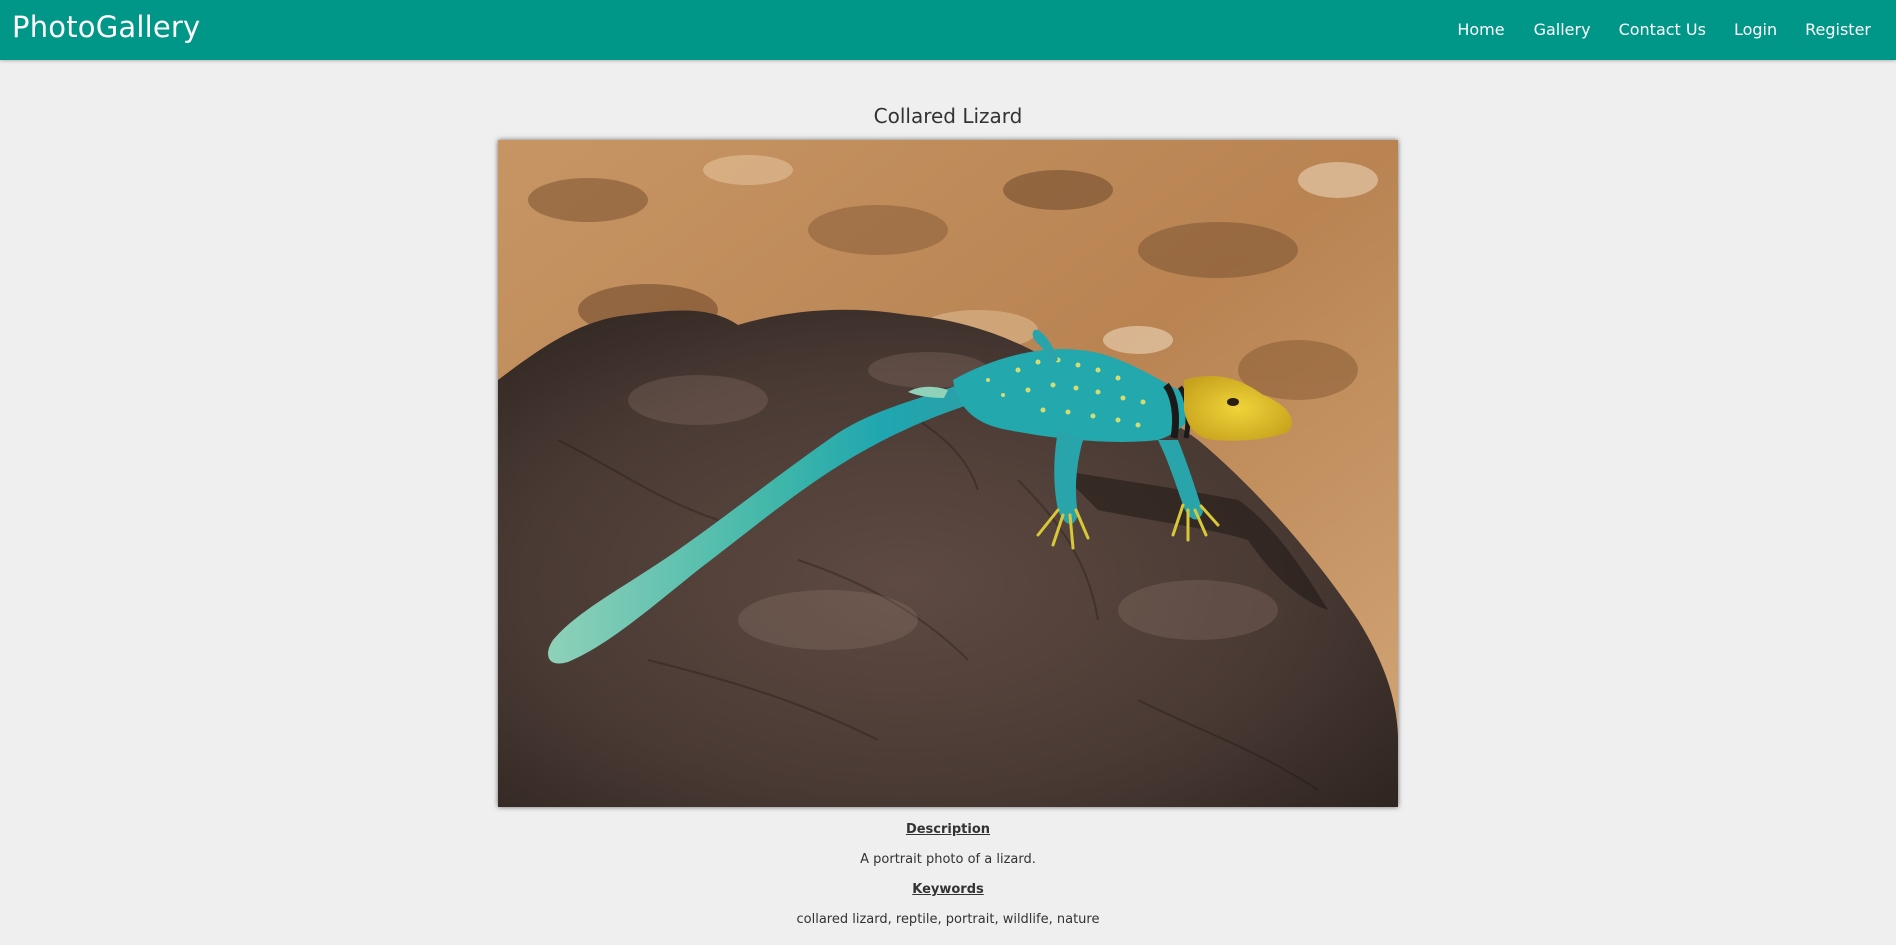  I want to click on nav-home-link: Home, so click(1480, 30).